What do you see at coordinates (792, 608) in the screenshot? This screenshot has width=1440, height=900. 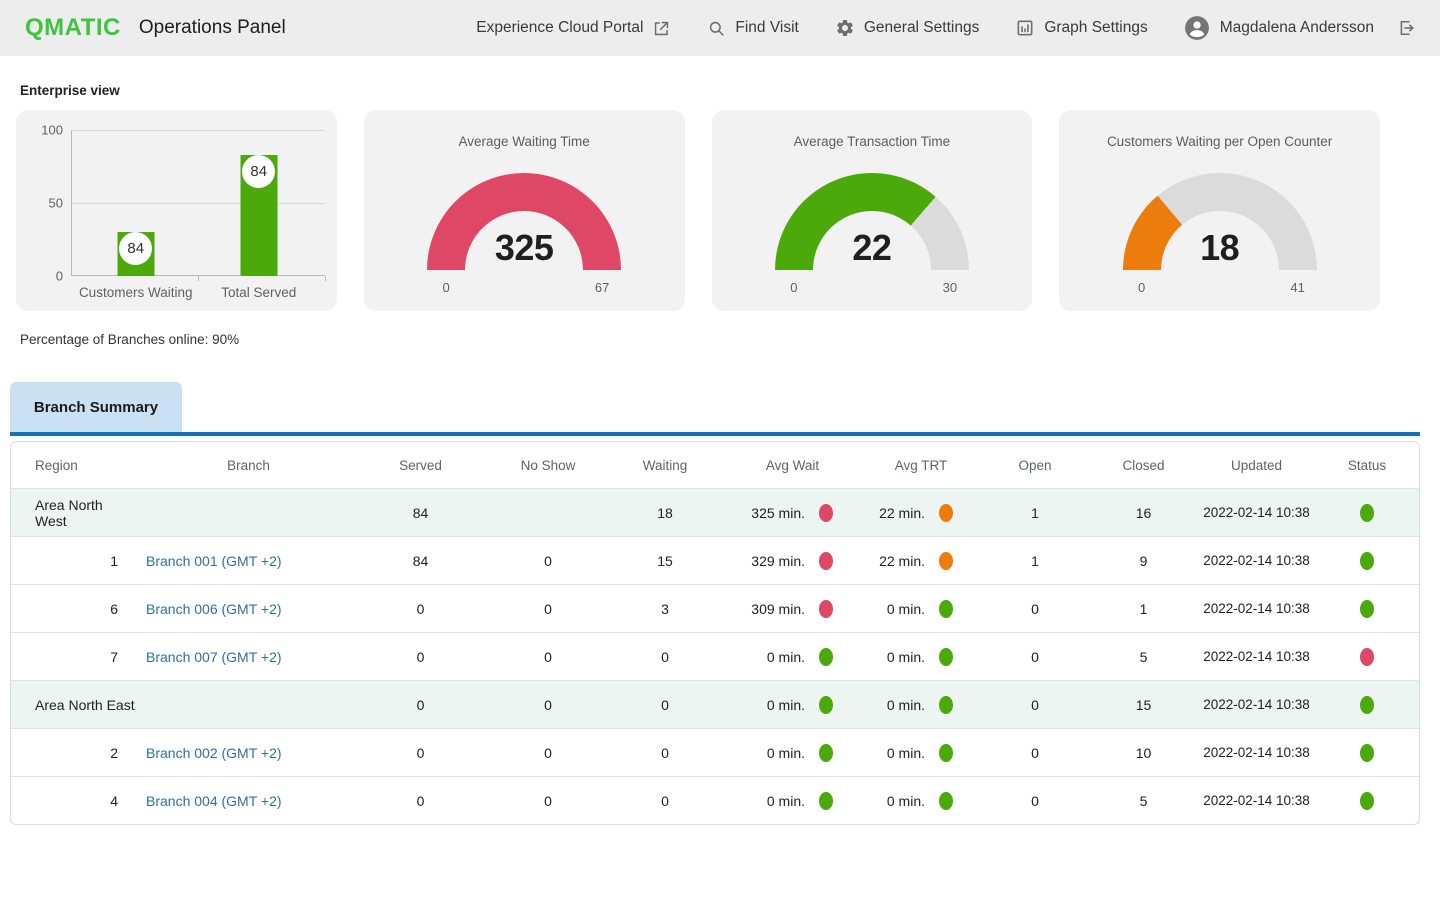 I see `cell-avg-wait: 309 min.` at bounding box center [792, 608].